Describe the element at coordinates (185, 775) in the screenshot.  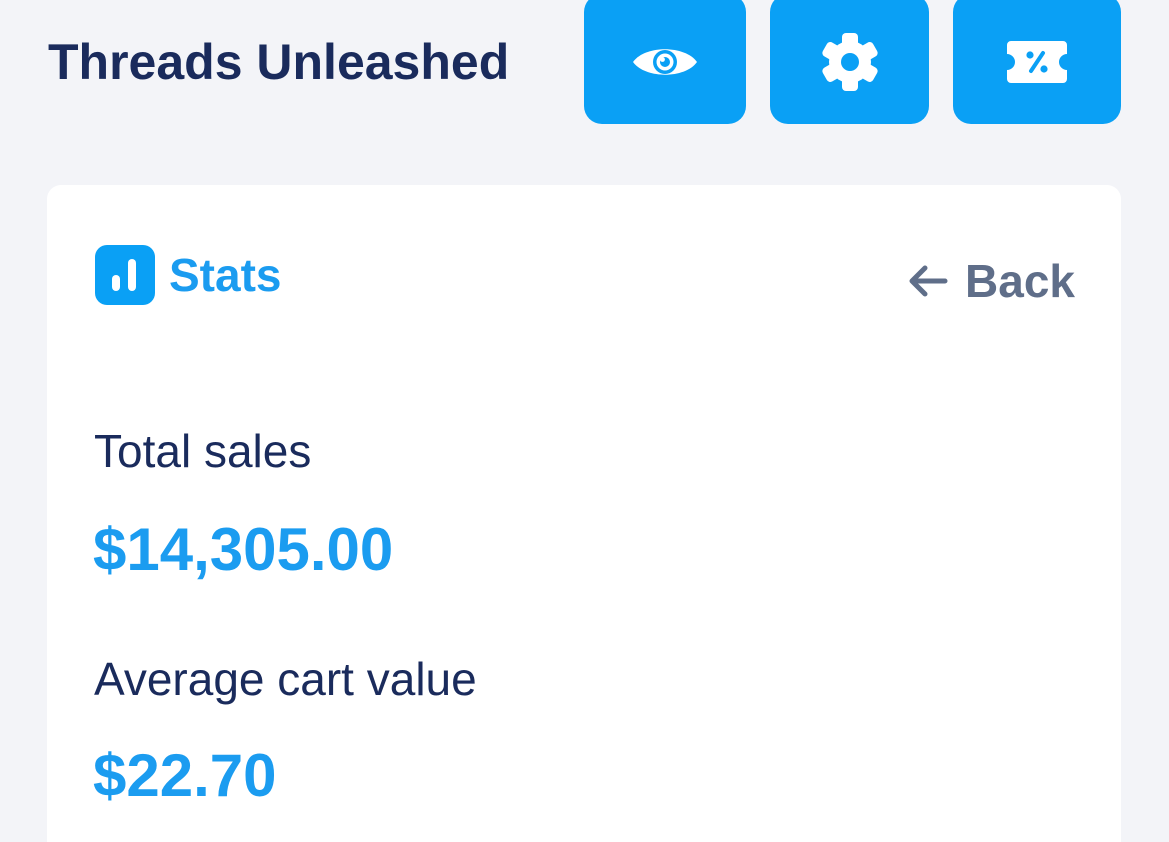
I see `average-cart-value-value: $22.70` at that location.